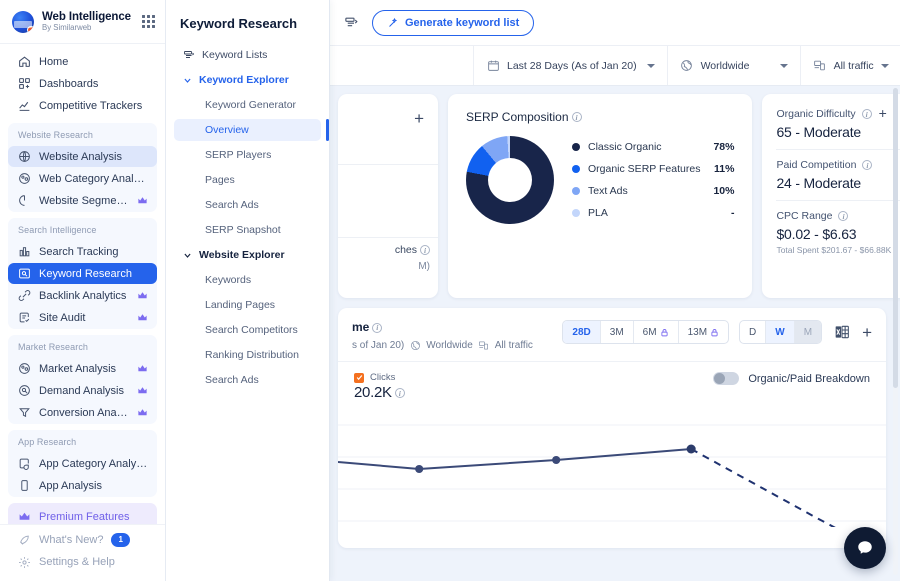 This screenshot has width=900, height=581. Describe the element at coordinates (70, 485) in the screenshot. I see `sidebar-item-label: App Analysis` at that location.